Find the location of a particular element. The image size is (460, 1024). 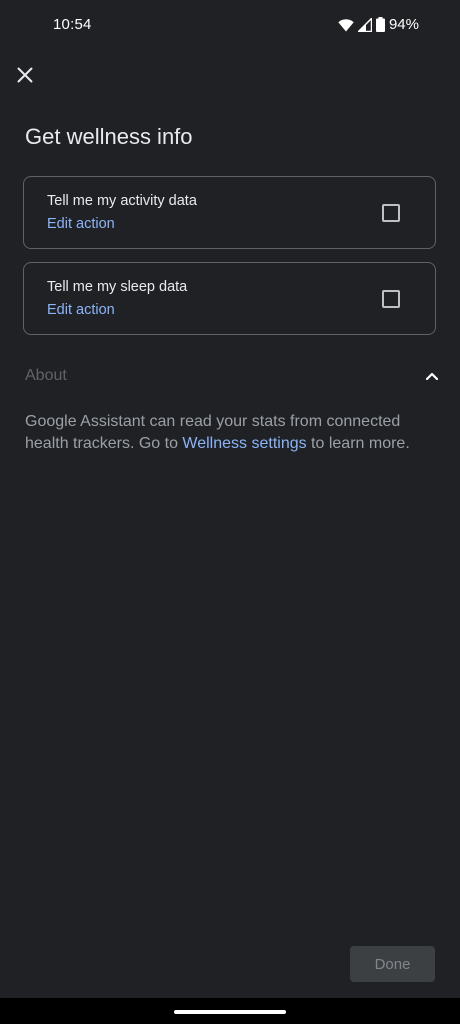

activity-checkbox is located at coordinates (391, 213).